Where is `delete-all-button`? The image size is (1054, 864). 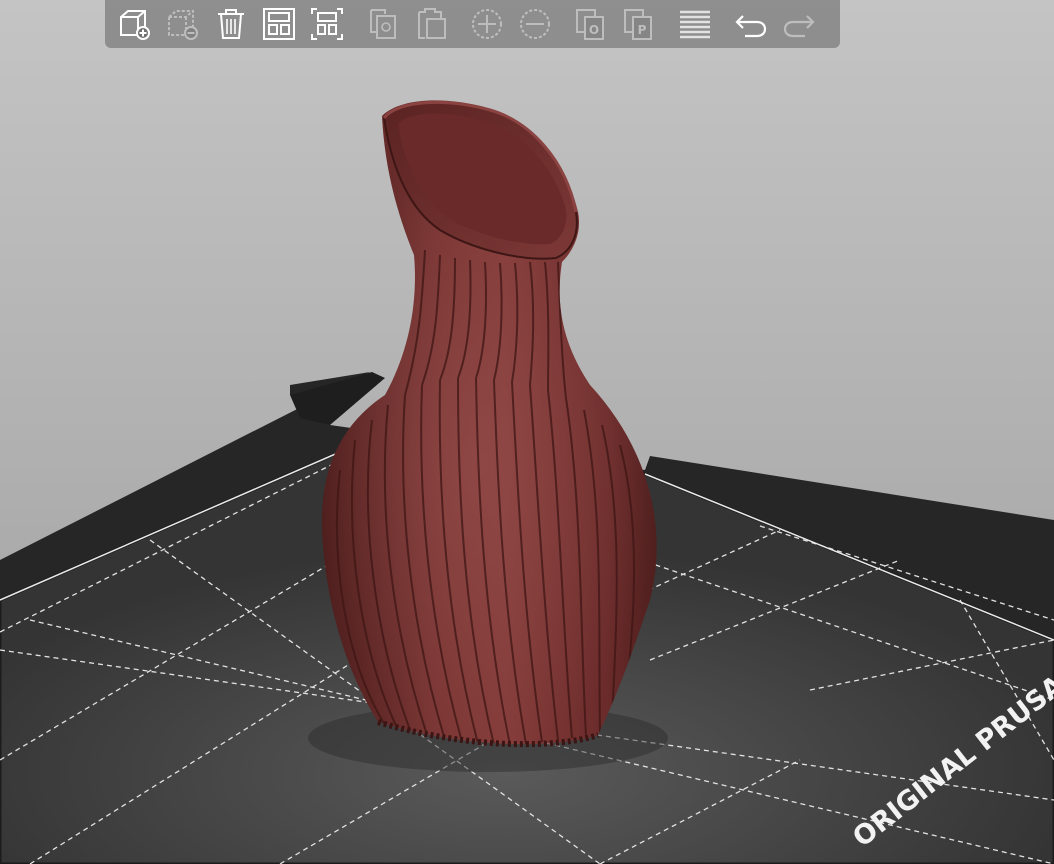
delete-all-button is located at coordinates (231, 24).